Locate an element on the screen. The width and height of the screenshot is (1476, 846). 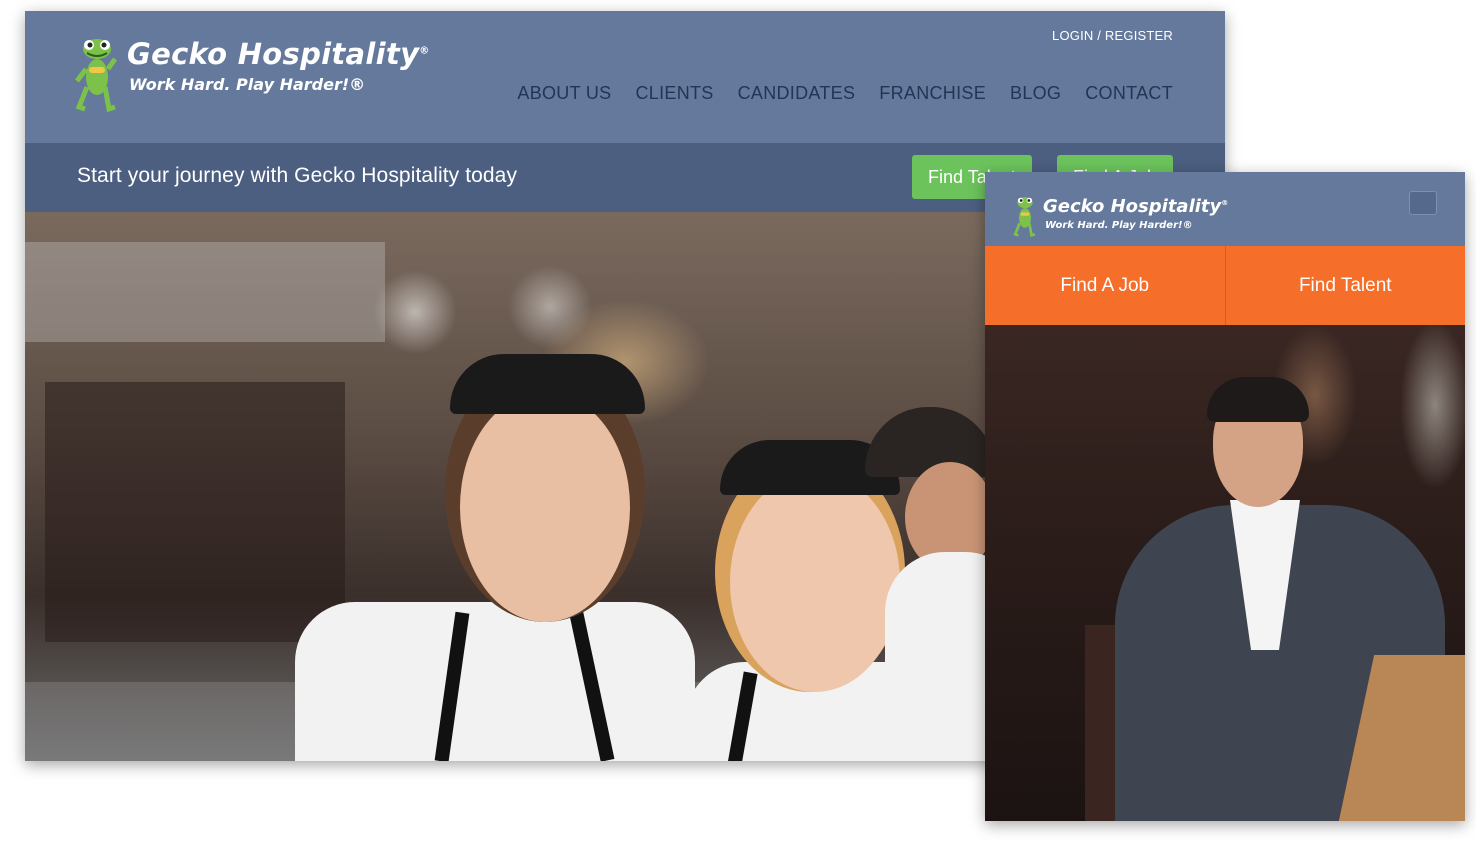
logo-name: Gecko Hospitality is located at coordinates (273, 54).